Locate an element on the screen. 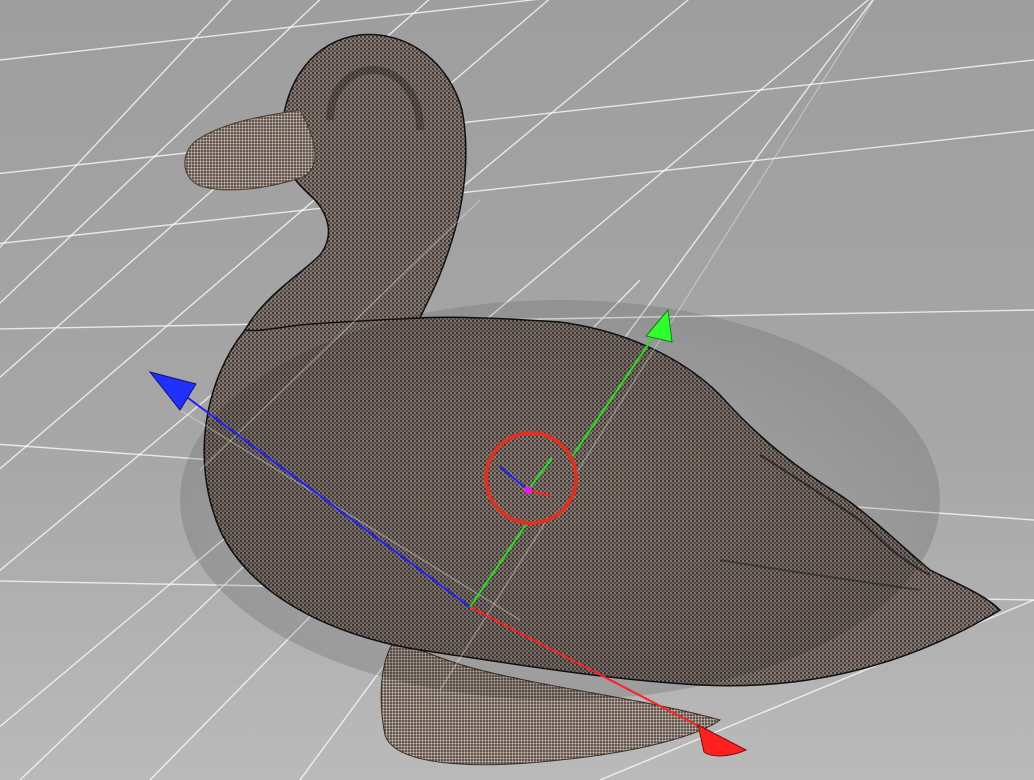 The image size is (1034, 780). pivot-widget is located at coordinates (531, 478).